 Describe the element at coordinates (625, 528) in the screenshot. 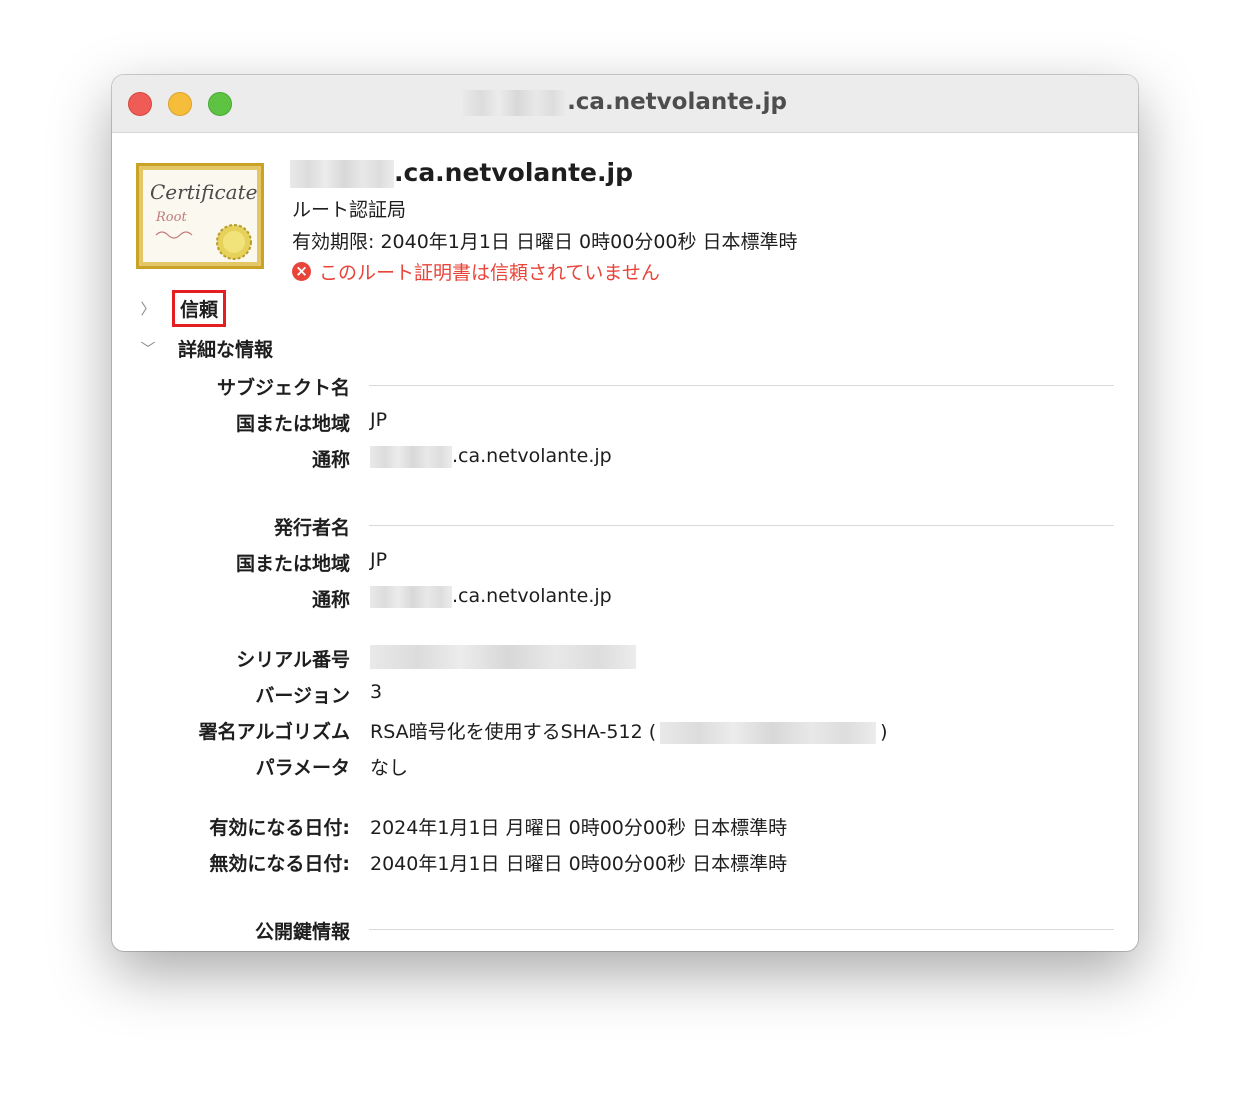

I see `issuer-header-row: 発行者名` at that location.